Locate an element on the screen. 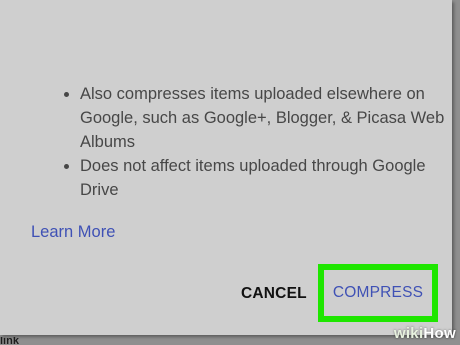 This screenshot has width=460, height=345. compress-button: COMPRESS is located at coordinates (378, 293).